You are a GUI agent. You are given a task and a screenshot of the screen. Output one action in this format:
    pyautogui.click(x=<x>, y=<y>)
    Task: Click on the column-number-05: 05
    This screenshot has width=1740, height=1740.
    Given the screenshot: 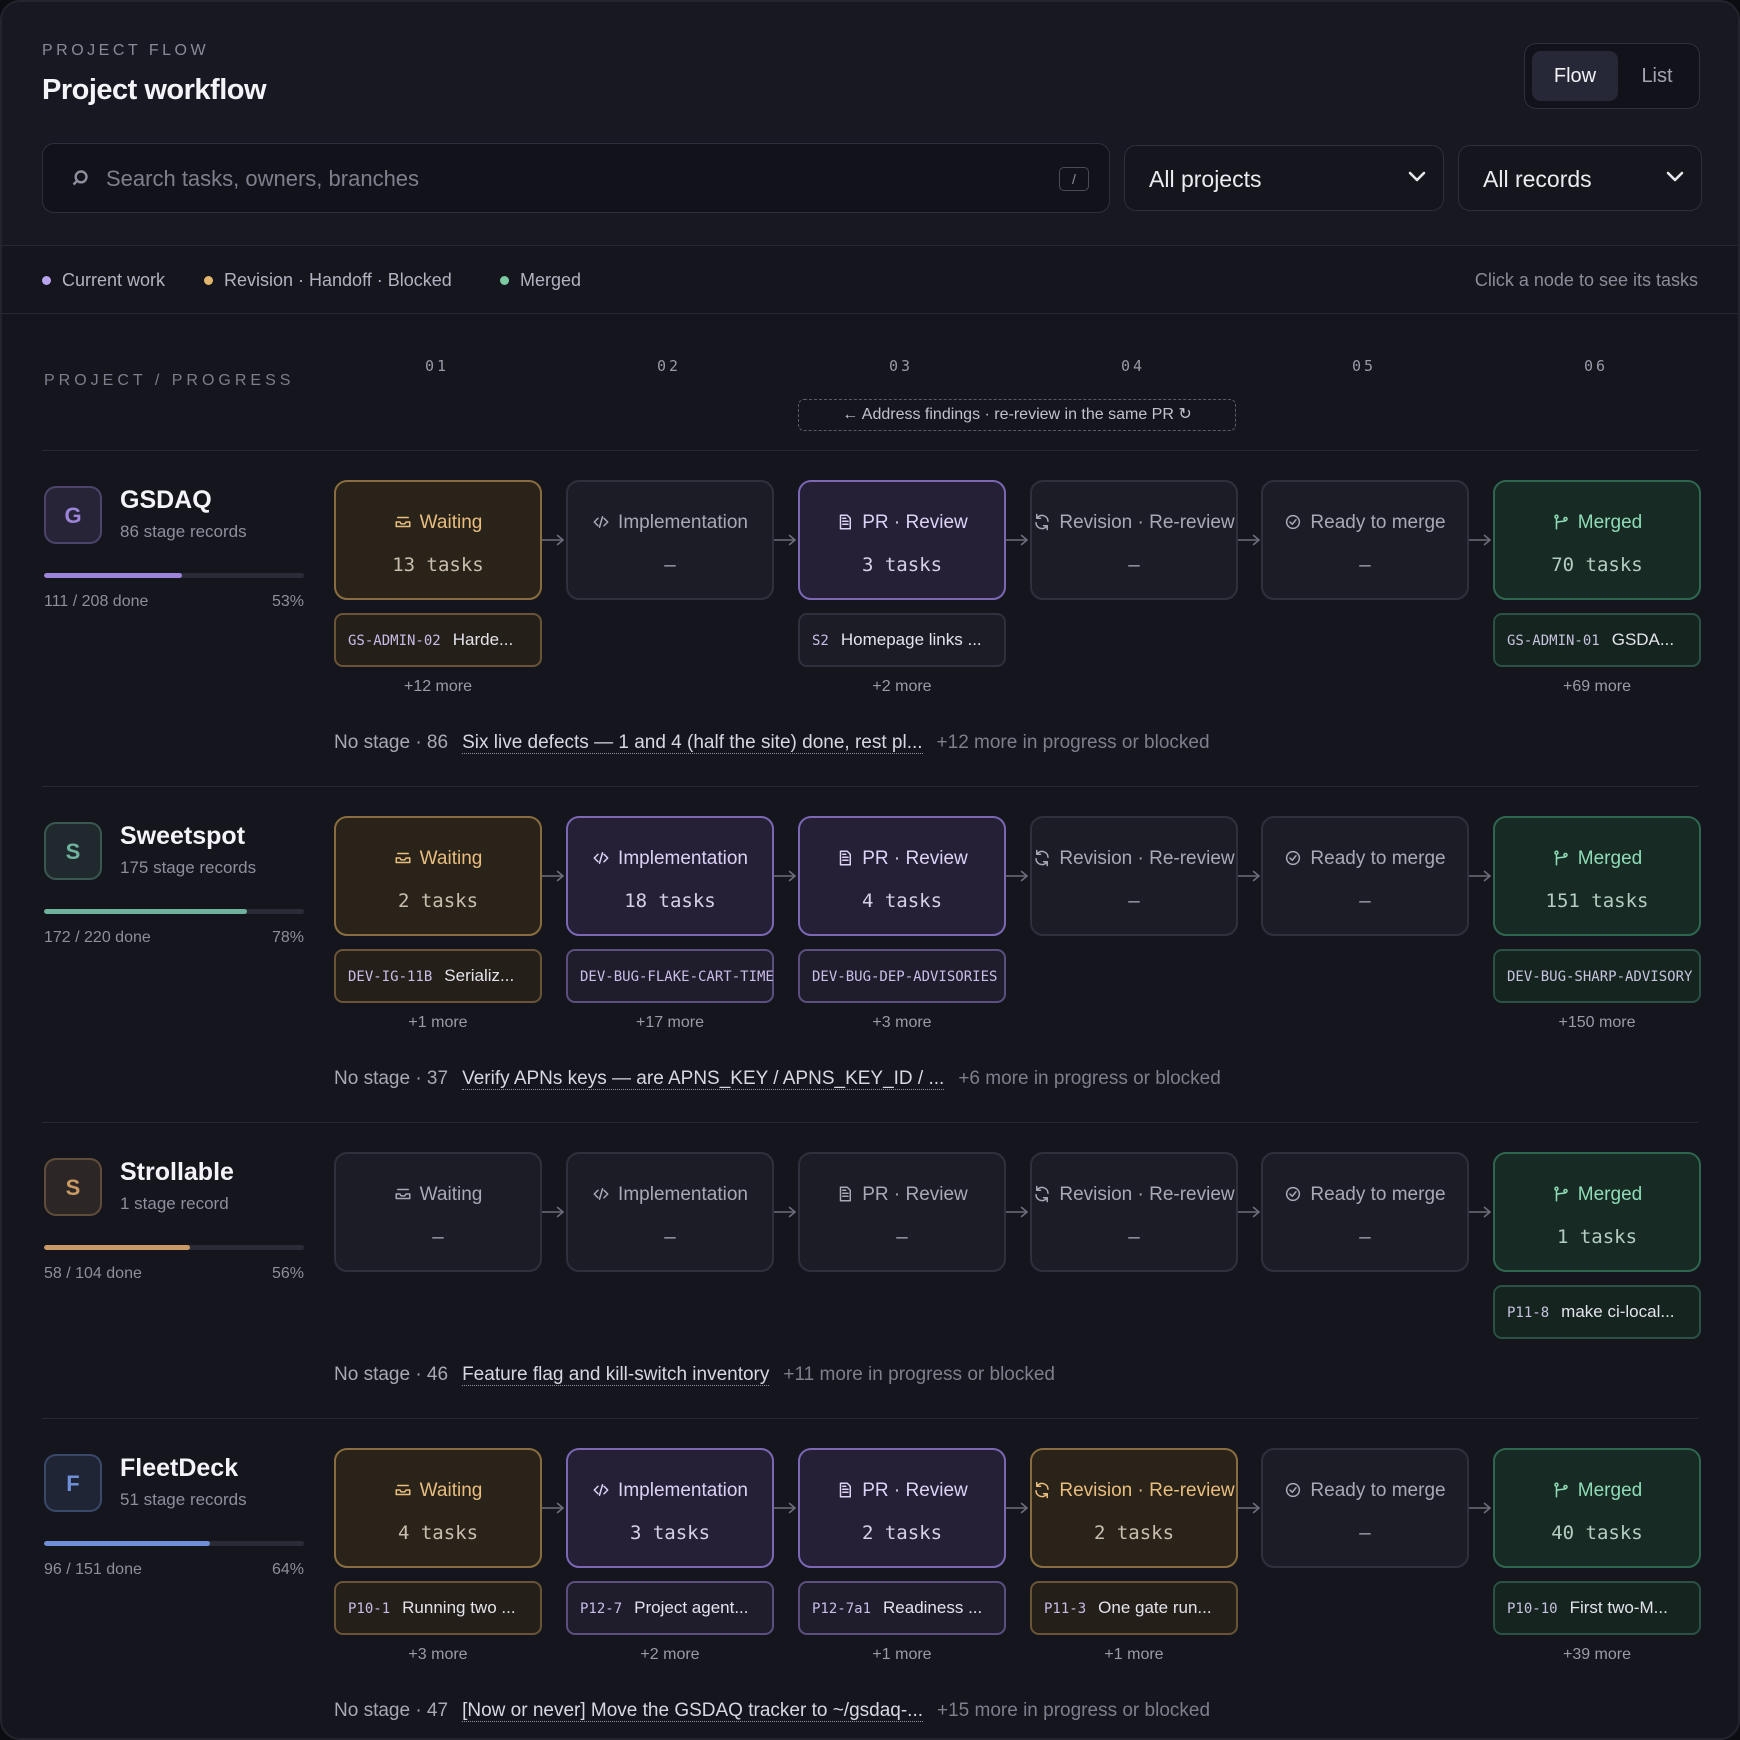 What is the action you would take?
    pyautogui.click(x=1364, y=366)
    